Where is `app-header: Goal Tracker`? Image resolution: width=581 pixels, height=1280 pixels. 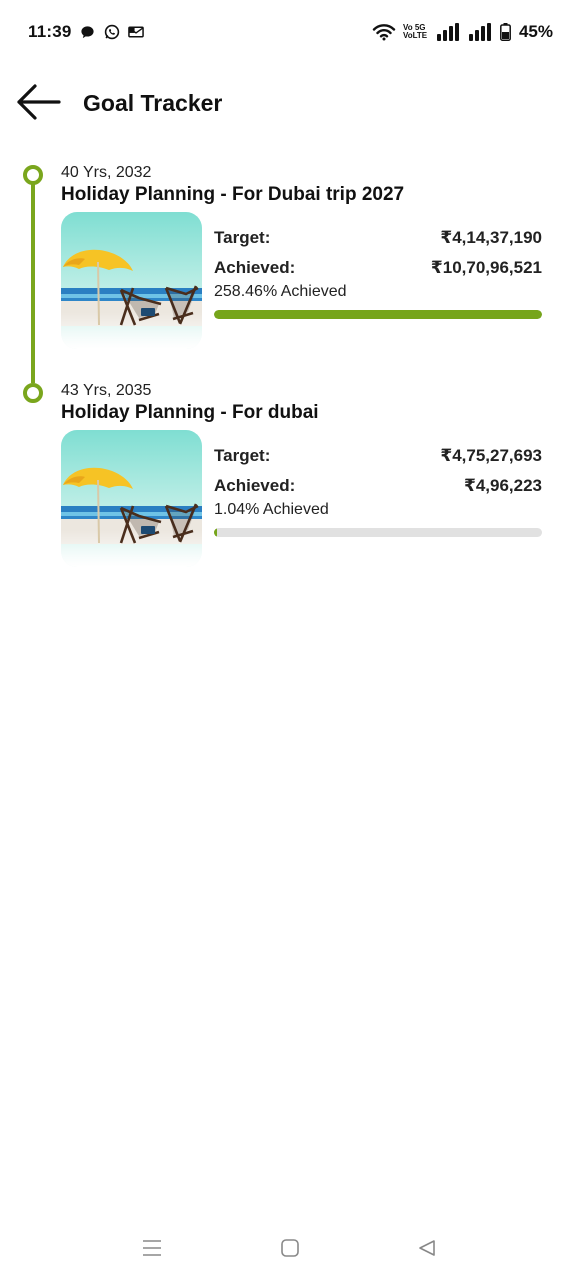 app-header: Goal Tracker is located at coordinates (290, 104).